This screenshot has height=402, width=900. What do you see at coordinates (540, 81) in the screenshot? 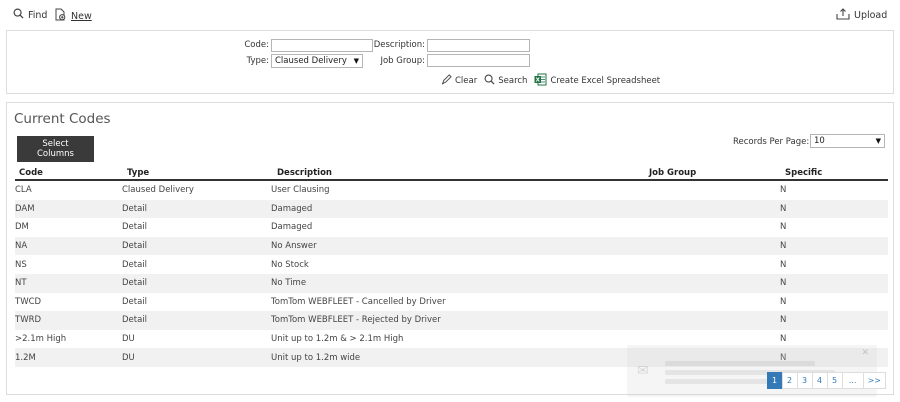
I see `excel-icon: X` at bounding box center [540, 81].